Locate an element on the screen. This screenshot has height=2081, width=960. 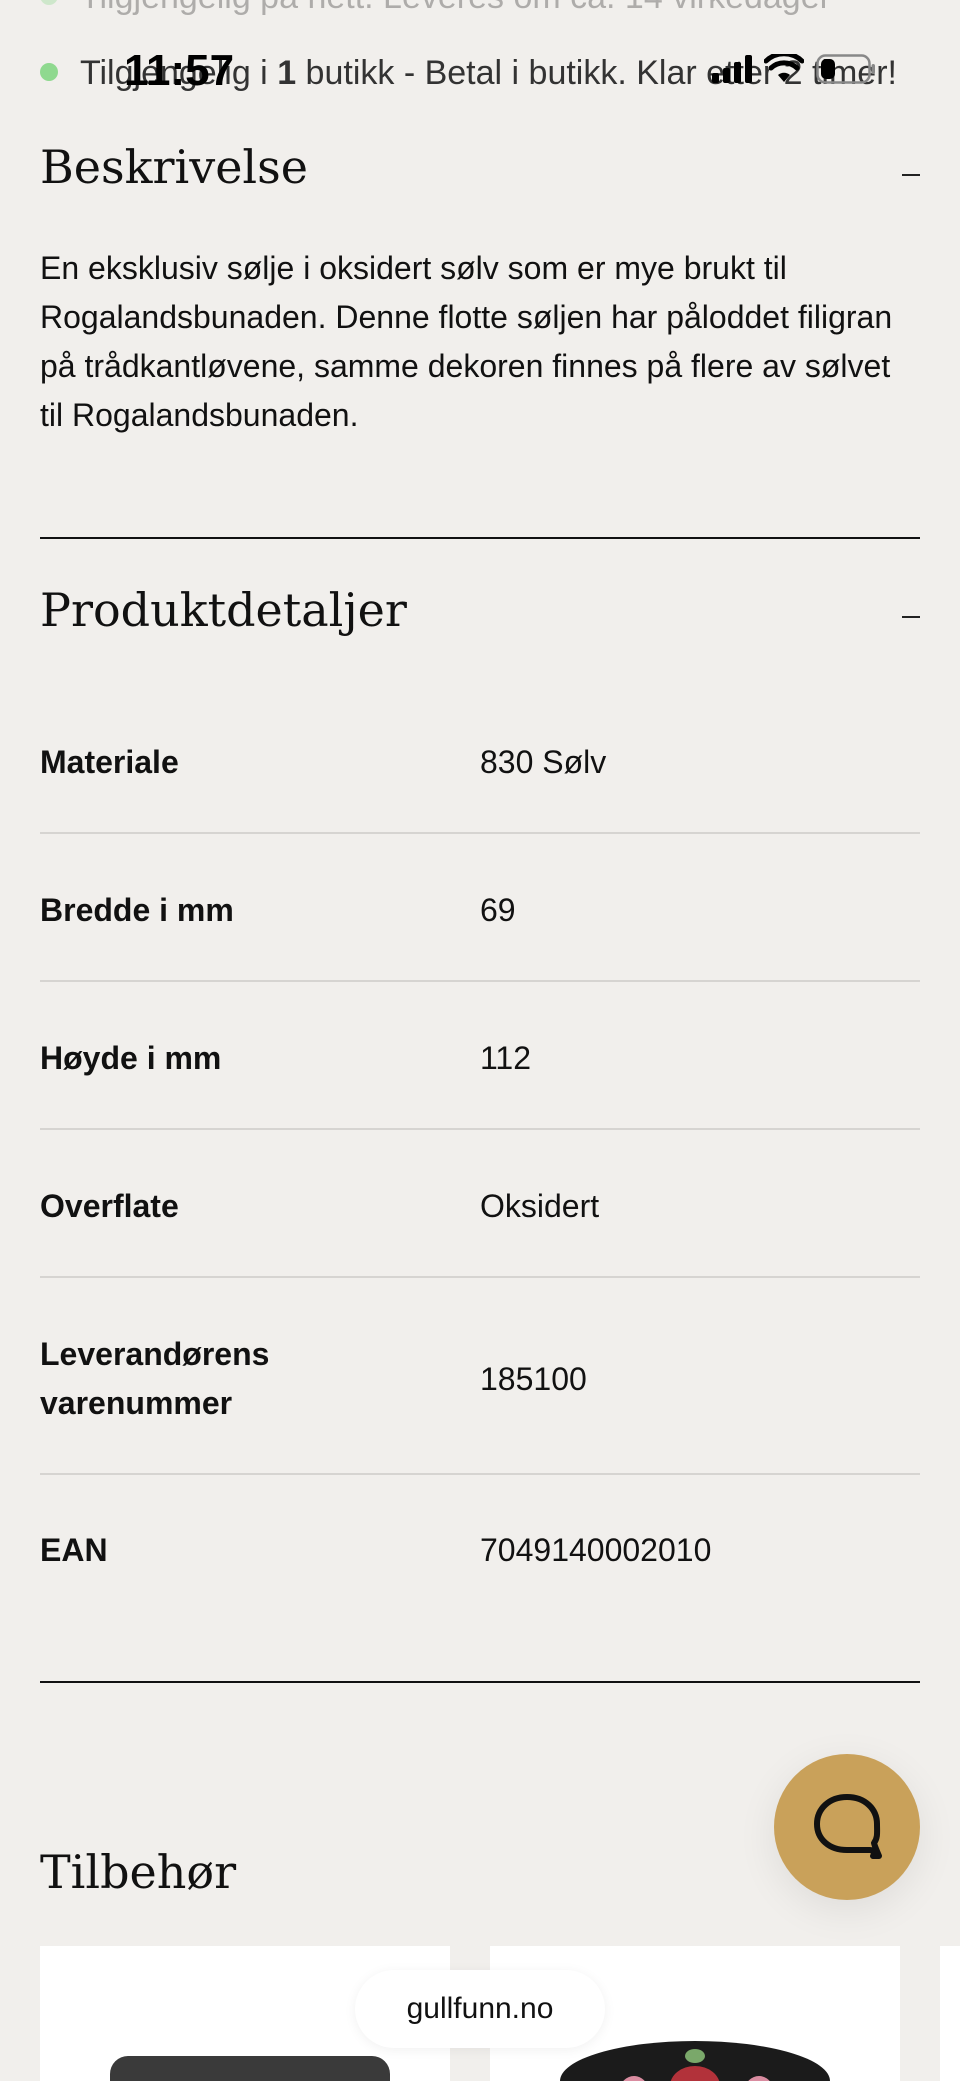
status-icons is located at coordinates (794, 69).